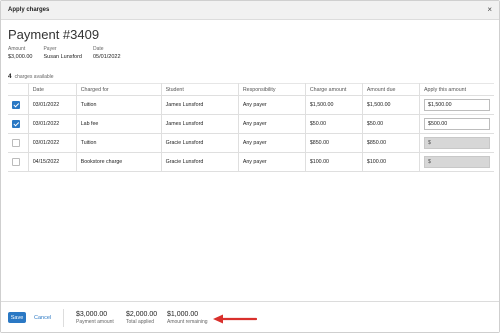  What do you see at coordinates (456, 89) in the screenshot?
I see `column-header-apply-amount: Apply this amount` at bounding box center [456, 89].